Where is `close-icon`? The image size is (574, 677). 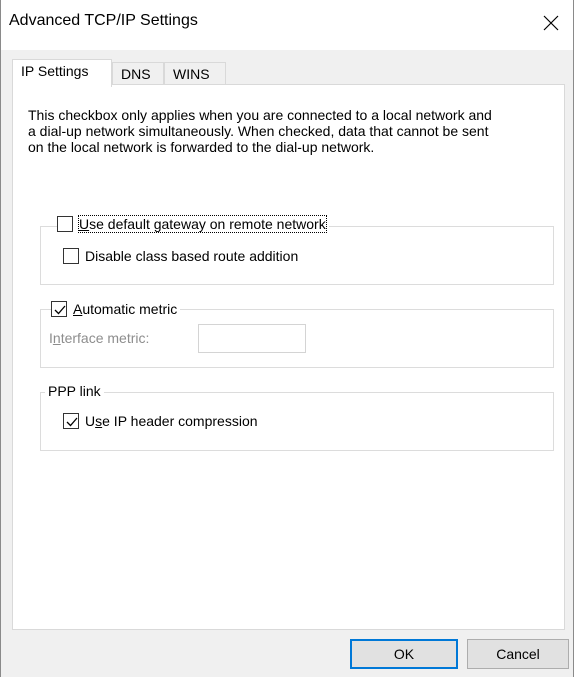
close-icon is located at coordinates (551, 23).